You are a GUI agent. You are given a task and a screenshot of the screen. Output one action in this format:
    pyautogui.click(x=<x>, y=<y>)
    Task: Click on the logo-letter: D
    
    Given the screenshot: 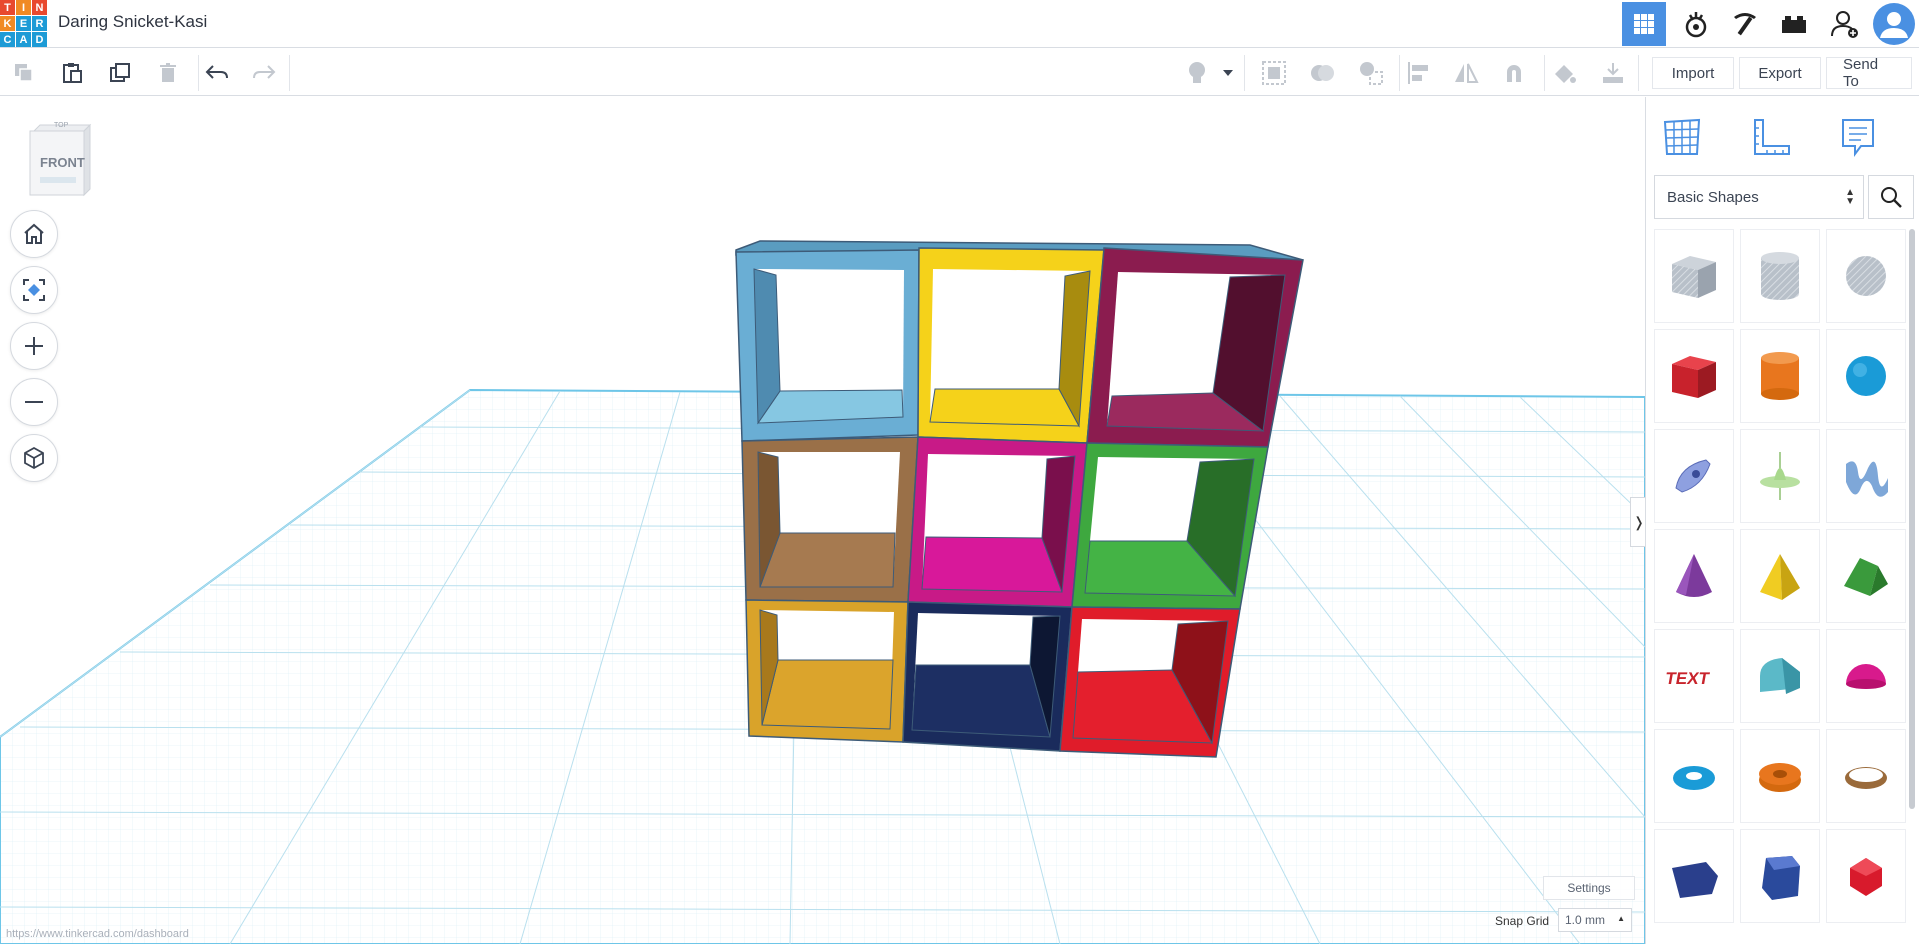 What is the action you would take?
    pyautogui.click(x=39, y=39)
    